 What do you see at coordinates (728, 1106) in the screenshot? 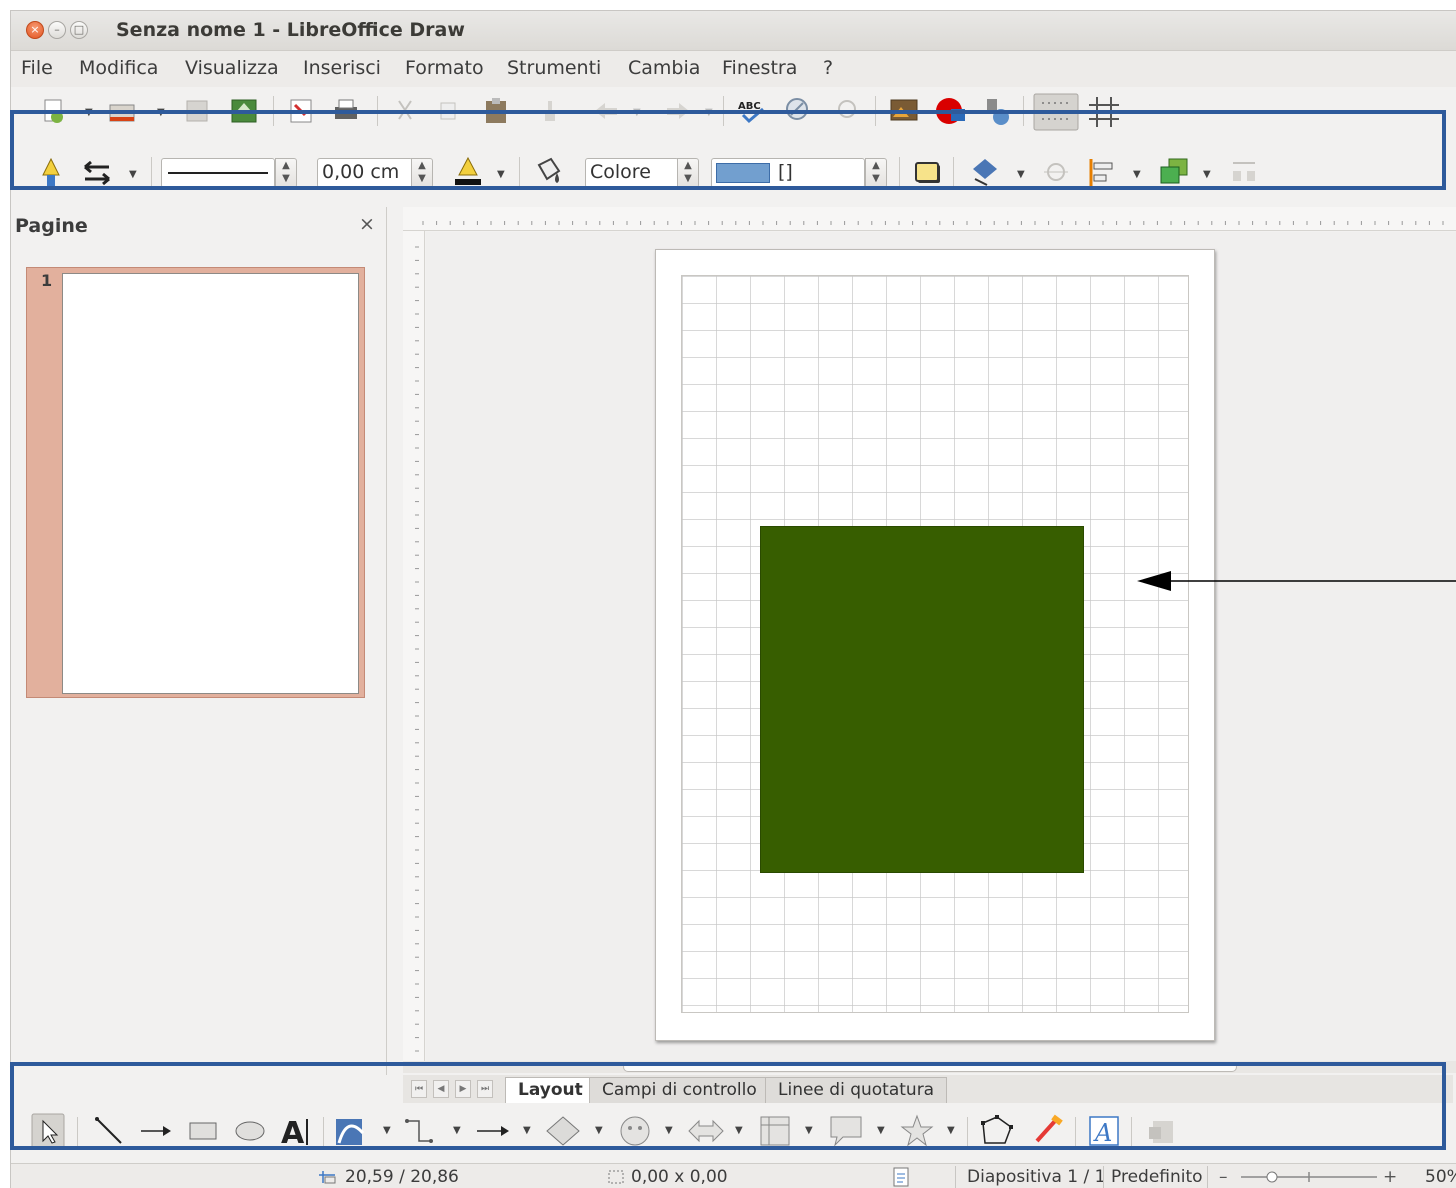
I see `drawing-toolbar-highlight-frame` at bounding box center [728, 1106].